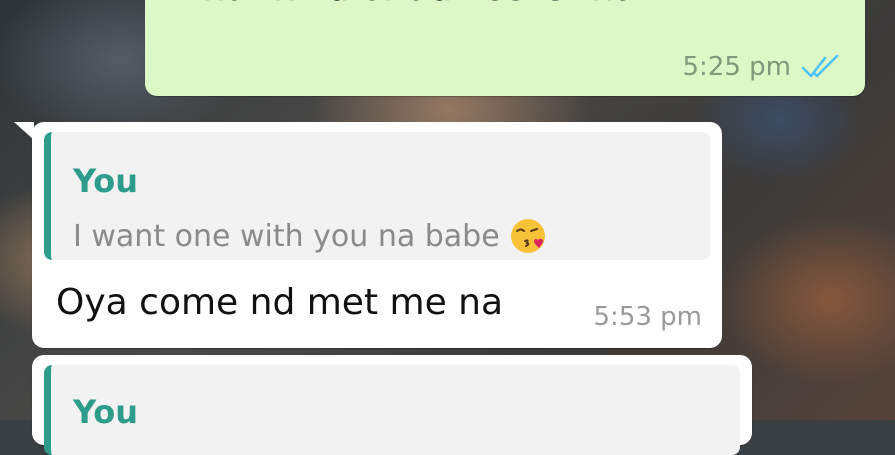  What do you see at coordinates (736, 67) in the screenshot?
I see `message-time: 5:25 pm` at bounding box center [736, 67].